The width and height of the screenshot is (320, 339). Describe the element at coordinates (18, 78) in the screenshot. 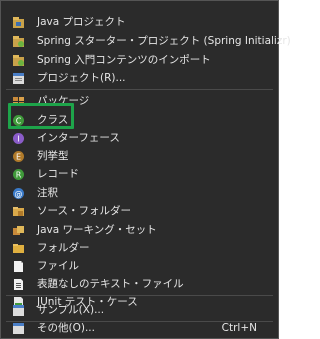

I see `project-icon` at that location.